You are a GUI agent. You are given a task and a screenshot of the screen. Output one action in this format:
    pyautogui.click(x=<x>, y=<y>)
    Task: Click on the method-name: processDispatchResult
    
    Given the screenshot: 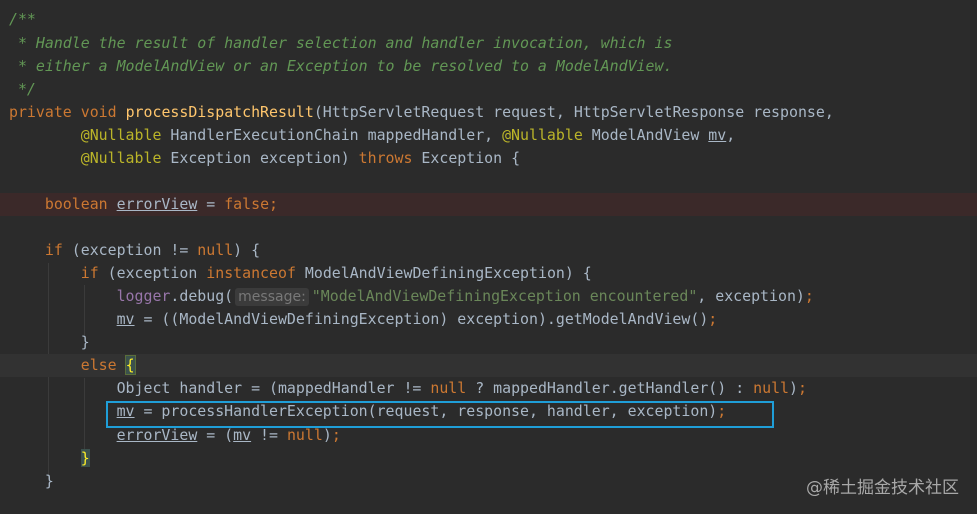 What is the action you would take?
    pyautogui.click(x=219, y=112)
    